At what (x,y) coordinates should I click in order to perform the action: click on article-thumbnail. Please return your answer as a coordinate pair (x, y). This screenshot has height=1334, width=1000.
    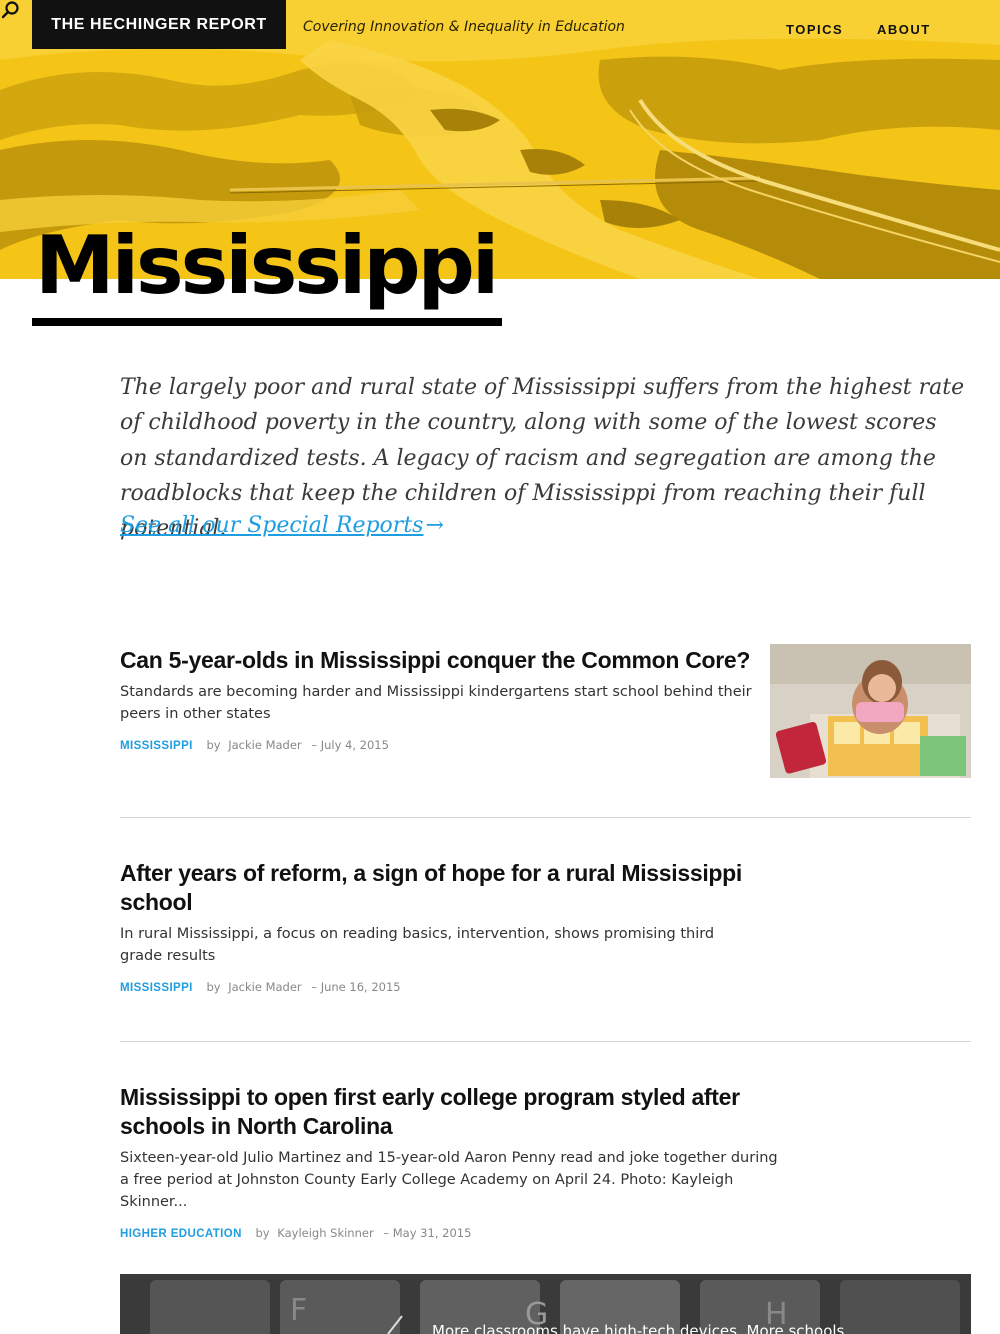
    Looking at the image, I should click on (870, 711).